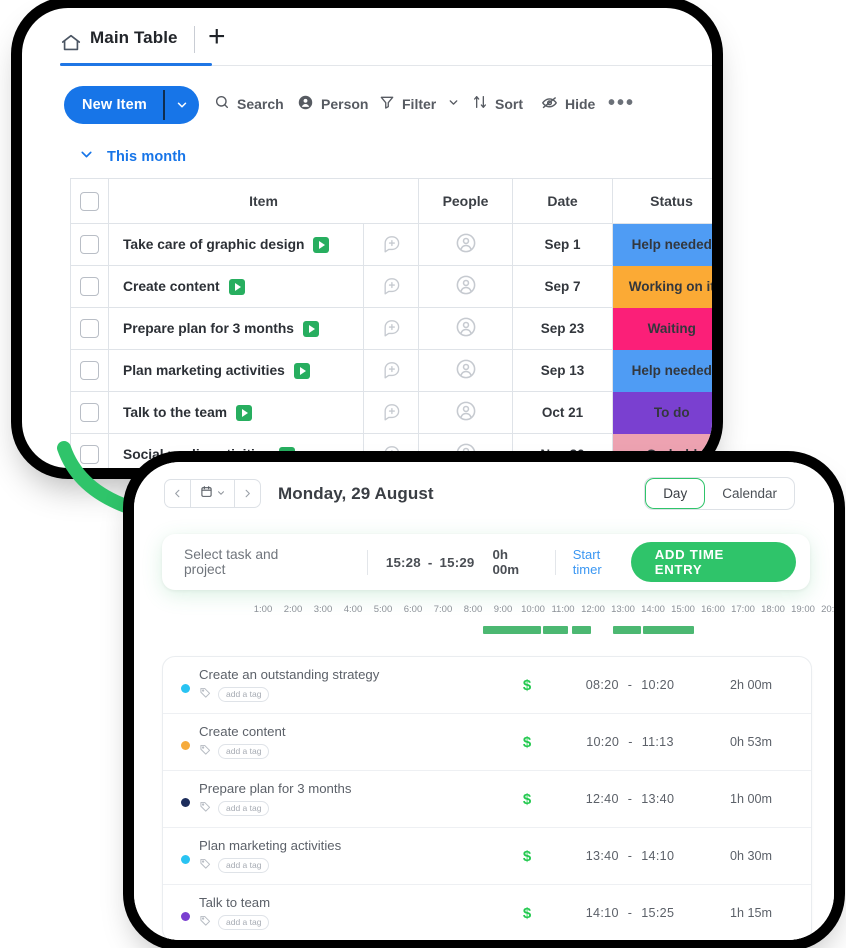  Describe the element at coordinates (563, 370) in the screenshot. I see `date-cell: Sep 13` at that location.